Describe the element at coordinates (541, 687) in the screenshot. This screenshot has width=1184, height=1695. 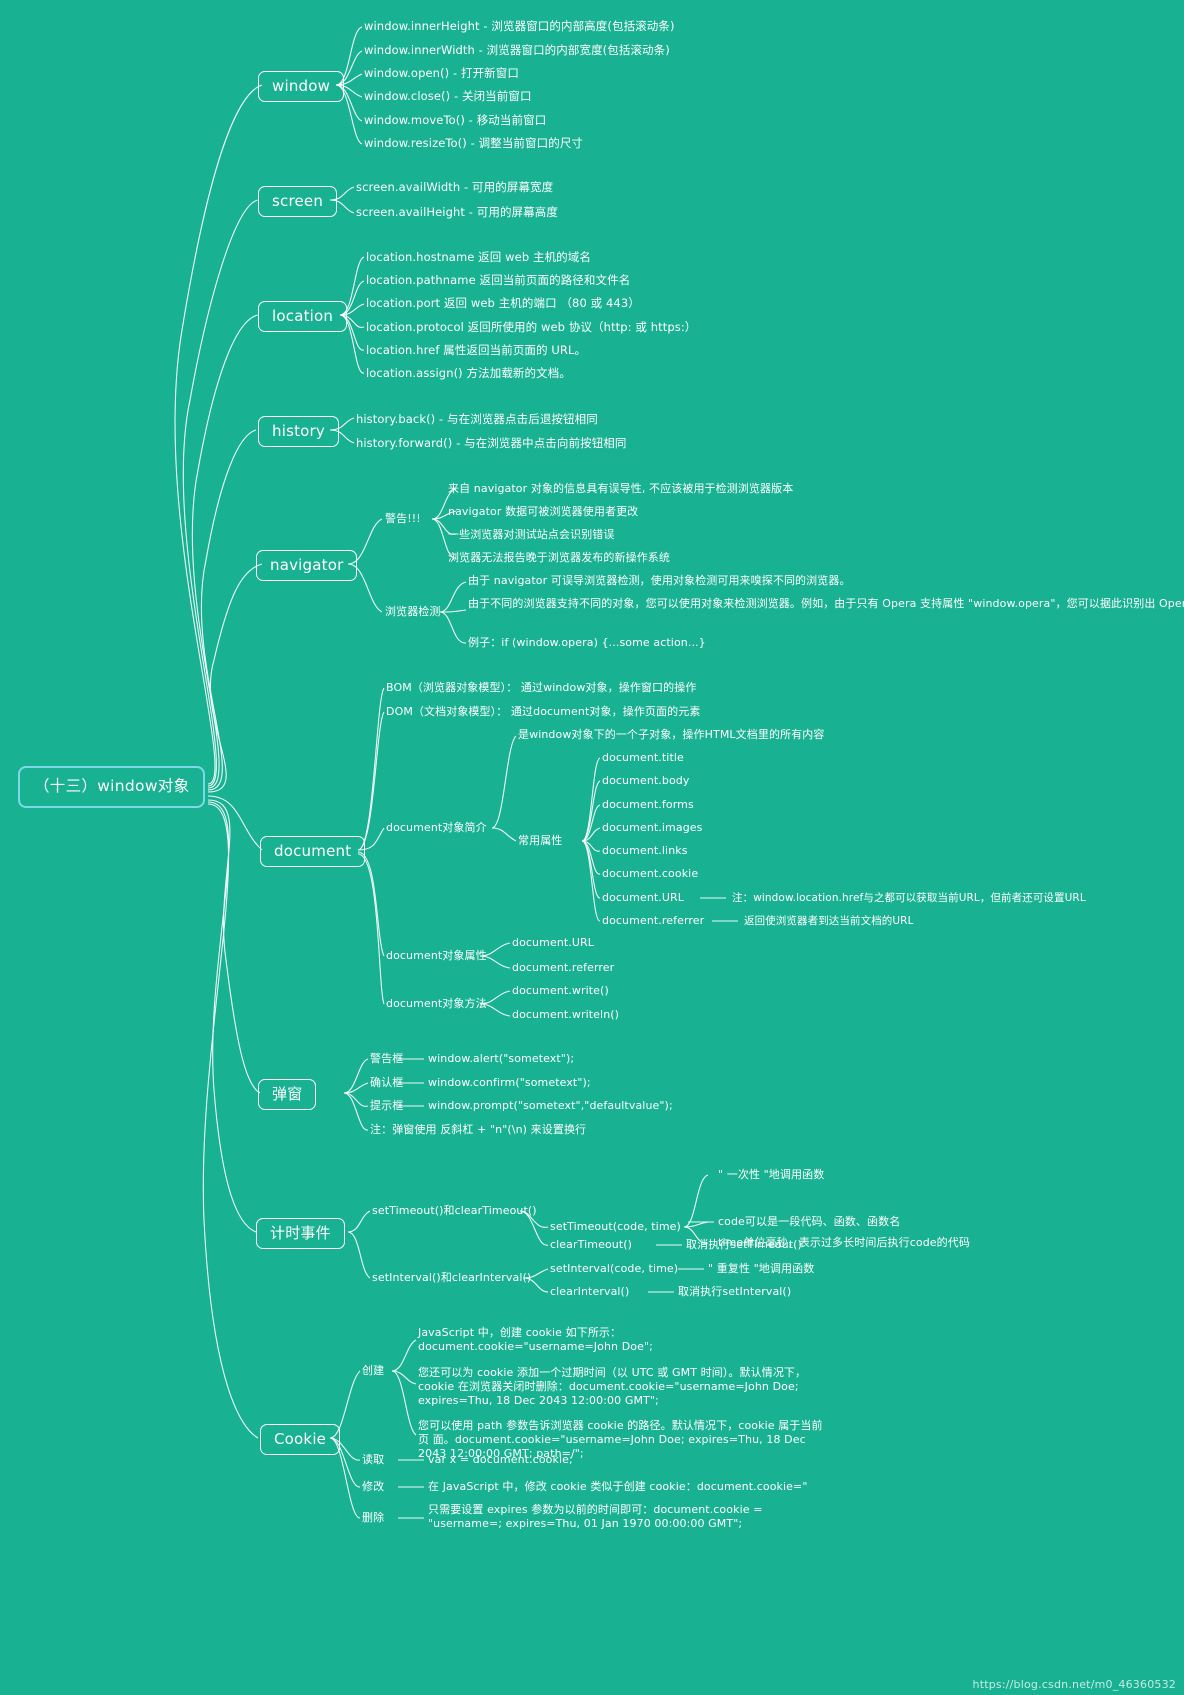
I see `document-child-bom: BOM（浏览器对象模型）： 通过window对象，操作窗口的操作` at that location.